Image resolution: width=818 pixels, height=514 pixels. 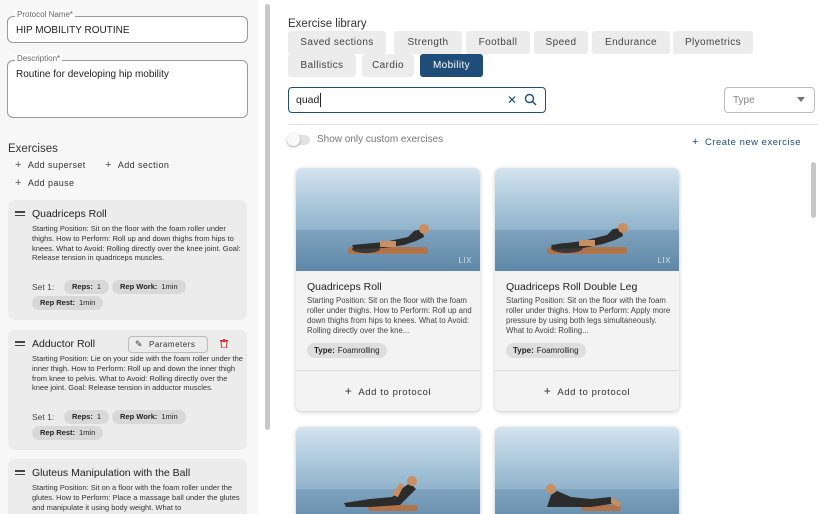 I want to click on tab-strength: Strength, so click(x=428, y=42).